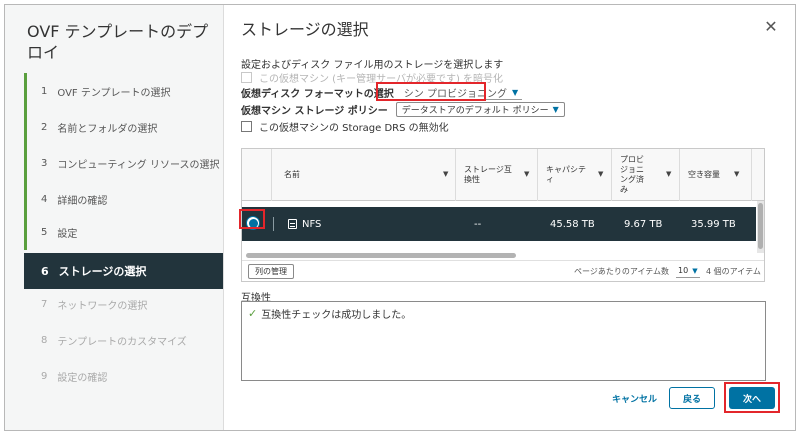  I want to click on wizard-step-3: 3 コンピューティング リソースの選択, so click(123, 163).